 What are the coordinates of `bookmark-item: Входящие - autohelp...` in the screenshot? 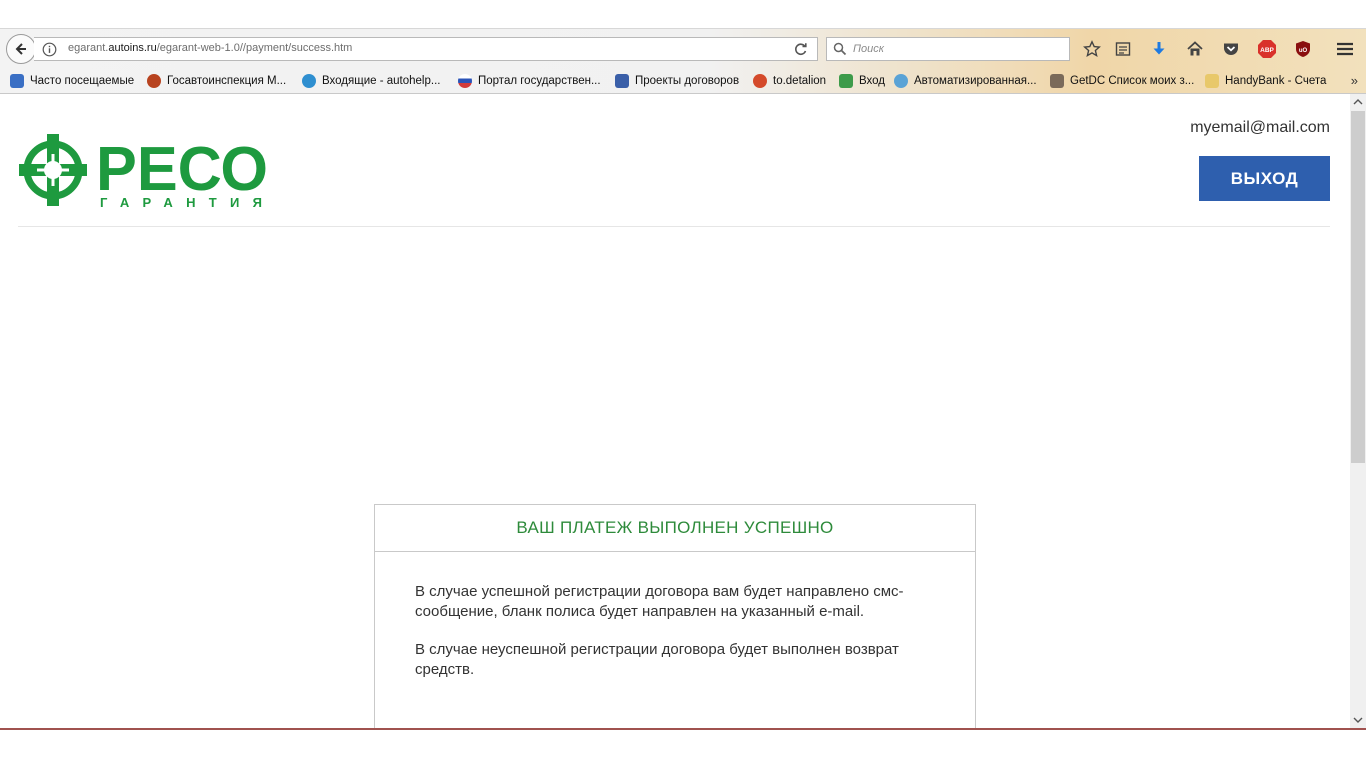 It's located at (371, 81).